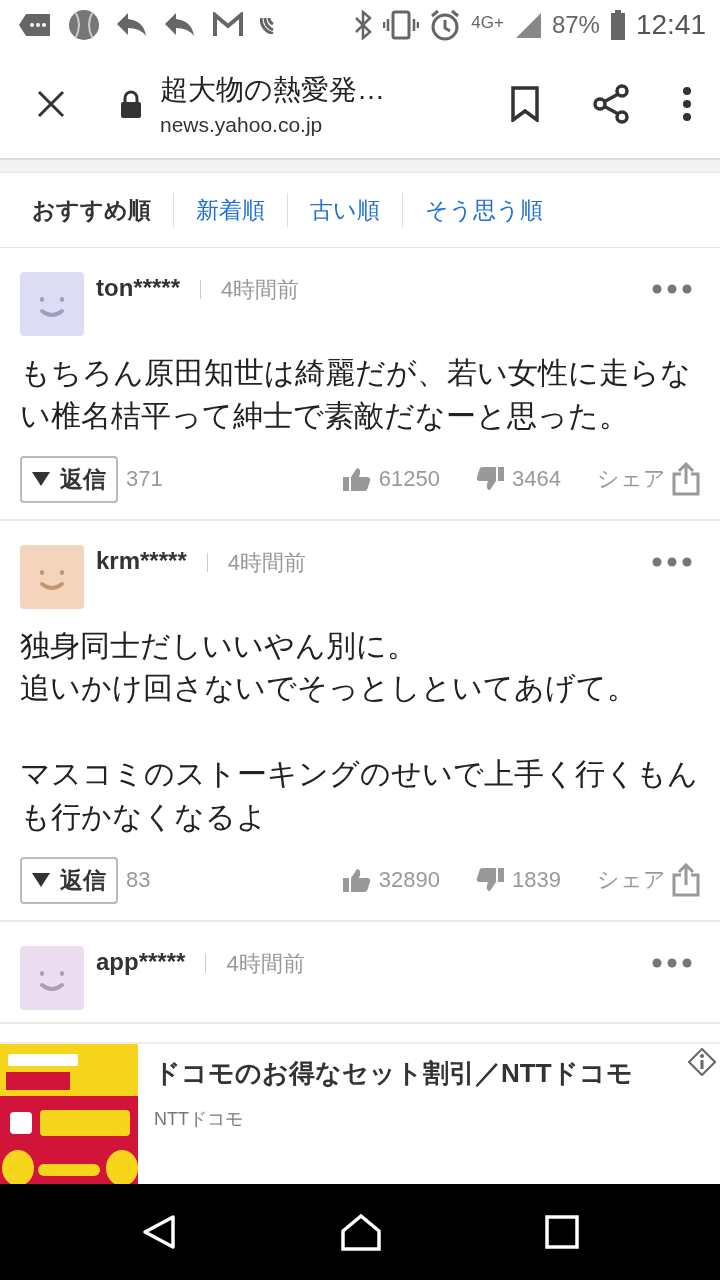  What do you see at coordinates (199, 1119) in the screenshot?
I see `ad-sponsor: NTTドコモ` at bounding box center [199, 1119].